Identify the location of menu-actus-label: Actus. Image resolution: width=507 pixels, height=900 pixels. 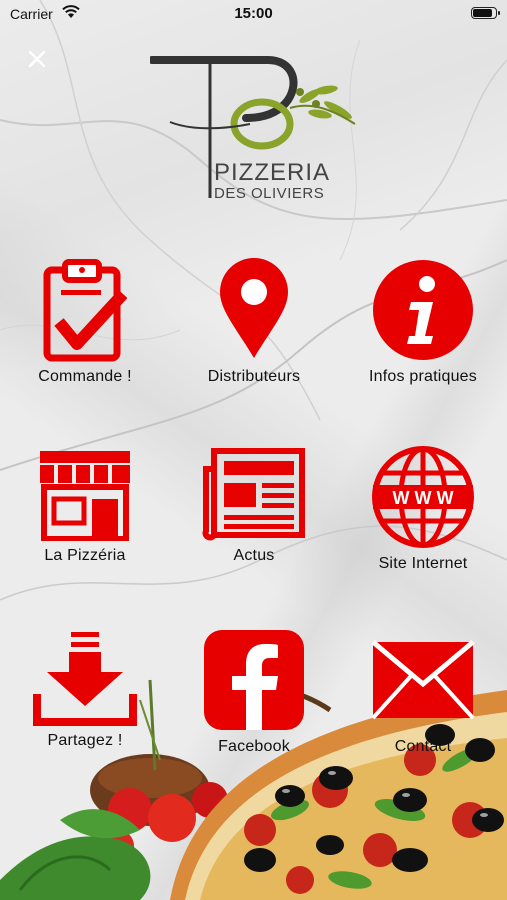
(254, 555).